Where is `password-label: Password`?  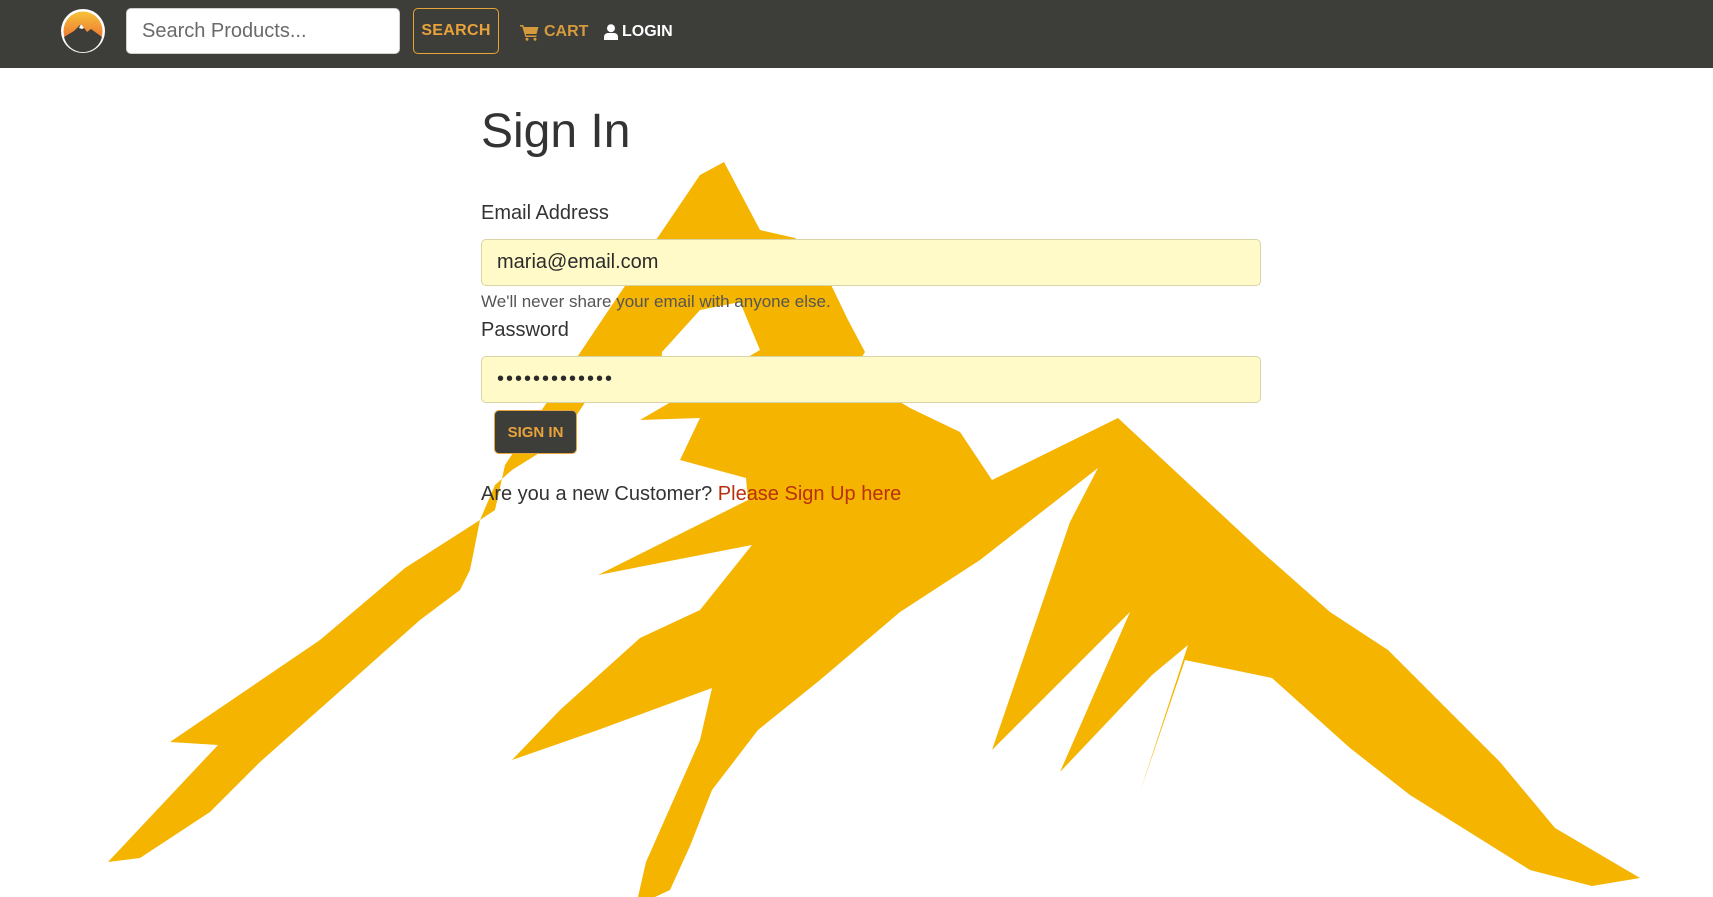 password-label: Password is located at coordinates (525, 330).